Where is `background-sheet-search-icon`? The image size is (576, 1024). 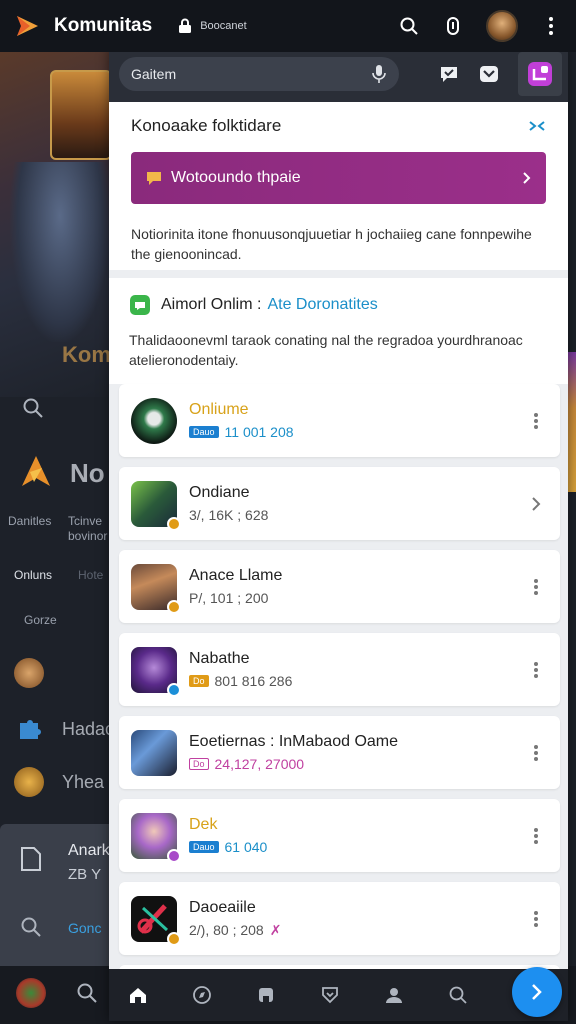 background-sheet-search-icon is located at coordinates (31, 927).